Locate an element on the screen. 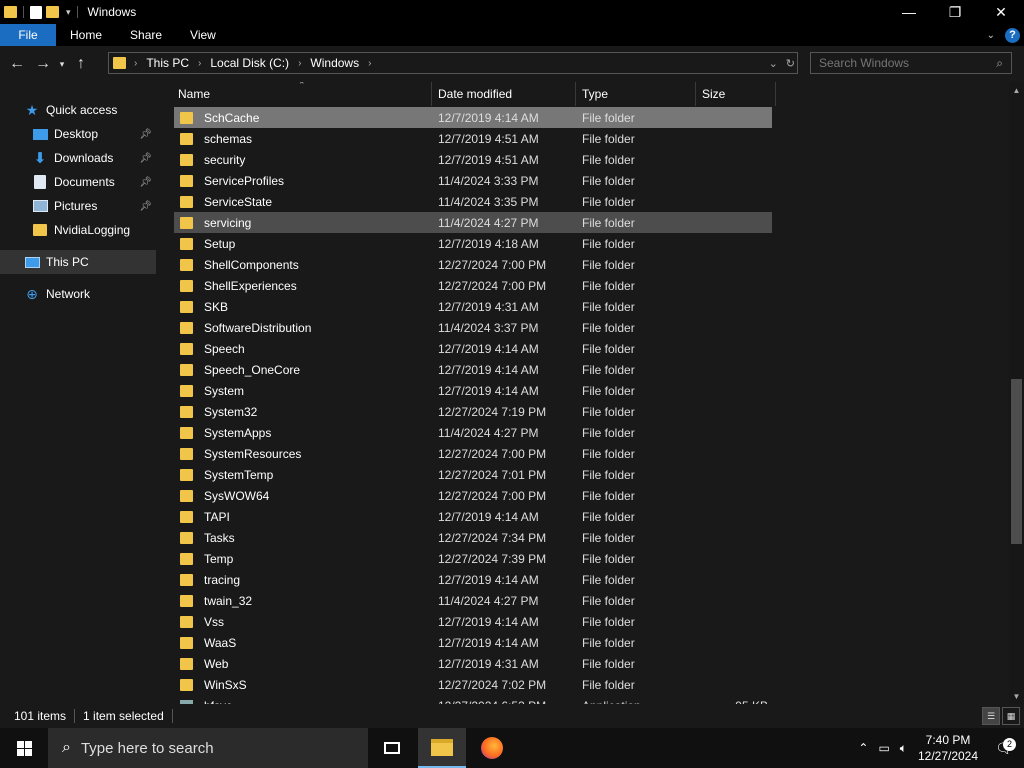  refresh-icon: ↻ is located at coordinates (790, 63).